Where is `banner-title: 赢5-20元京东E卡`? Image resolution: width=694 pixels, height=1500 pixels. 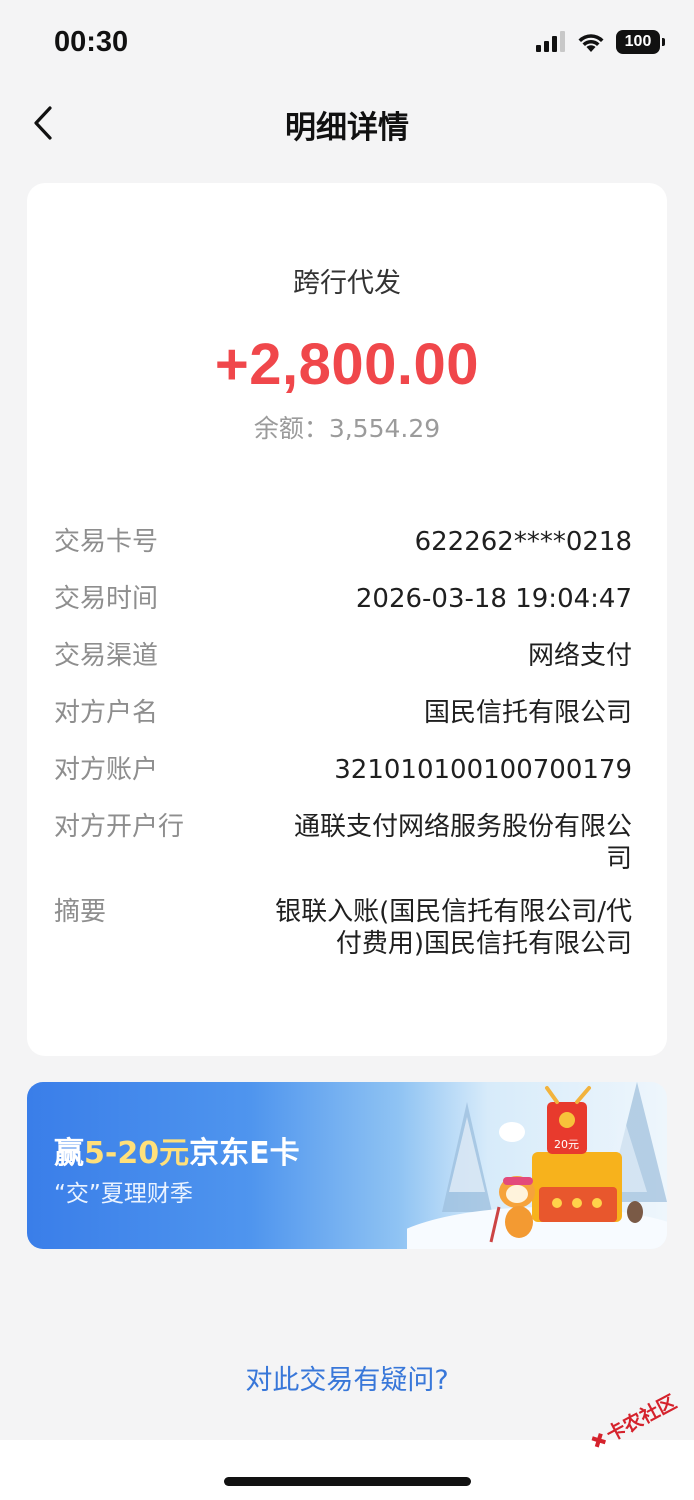
banner-title: 赢5-20元京东E卡 is located at coordinates (177, 1150).